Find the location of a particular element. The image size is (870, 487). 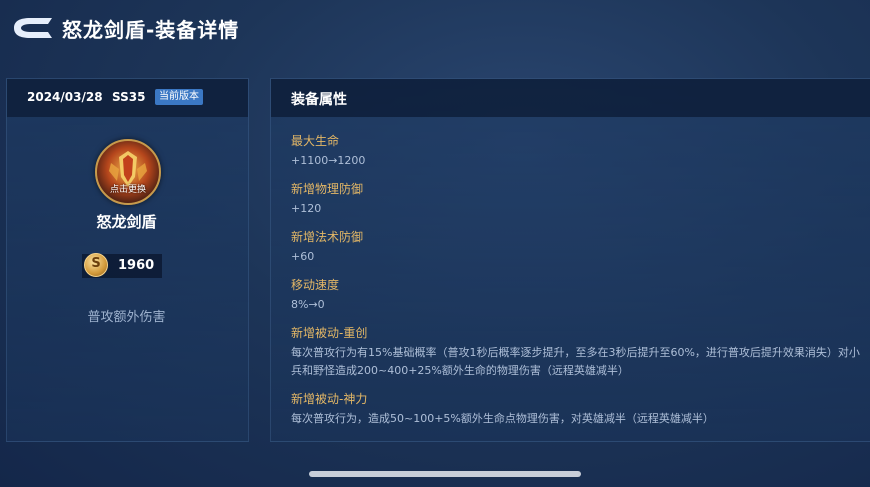

season-label: SS35 is located at coordinates (129, 97).